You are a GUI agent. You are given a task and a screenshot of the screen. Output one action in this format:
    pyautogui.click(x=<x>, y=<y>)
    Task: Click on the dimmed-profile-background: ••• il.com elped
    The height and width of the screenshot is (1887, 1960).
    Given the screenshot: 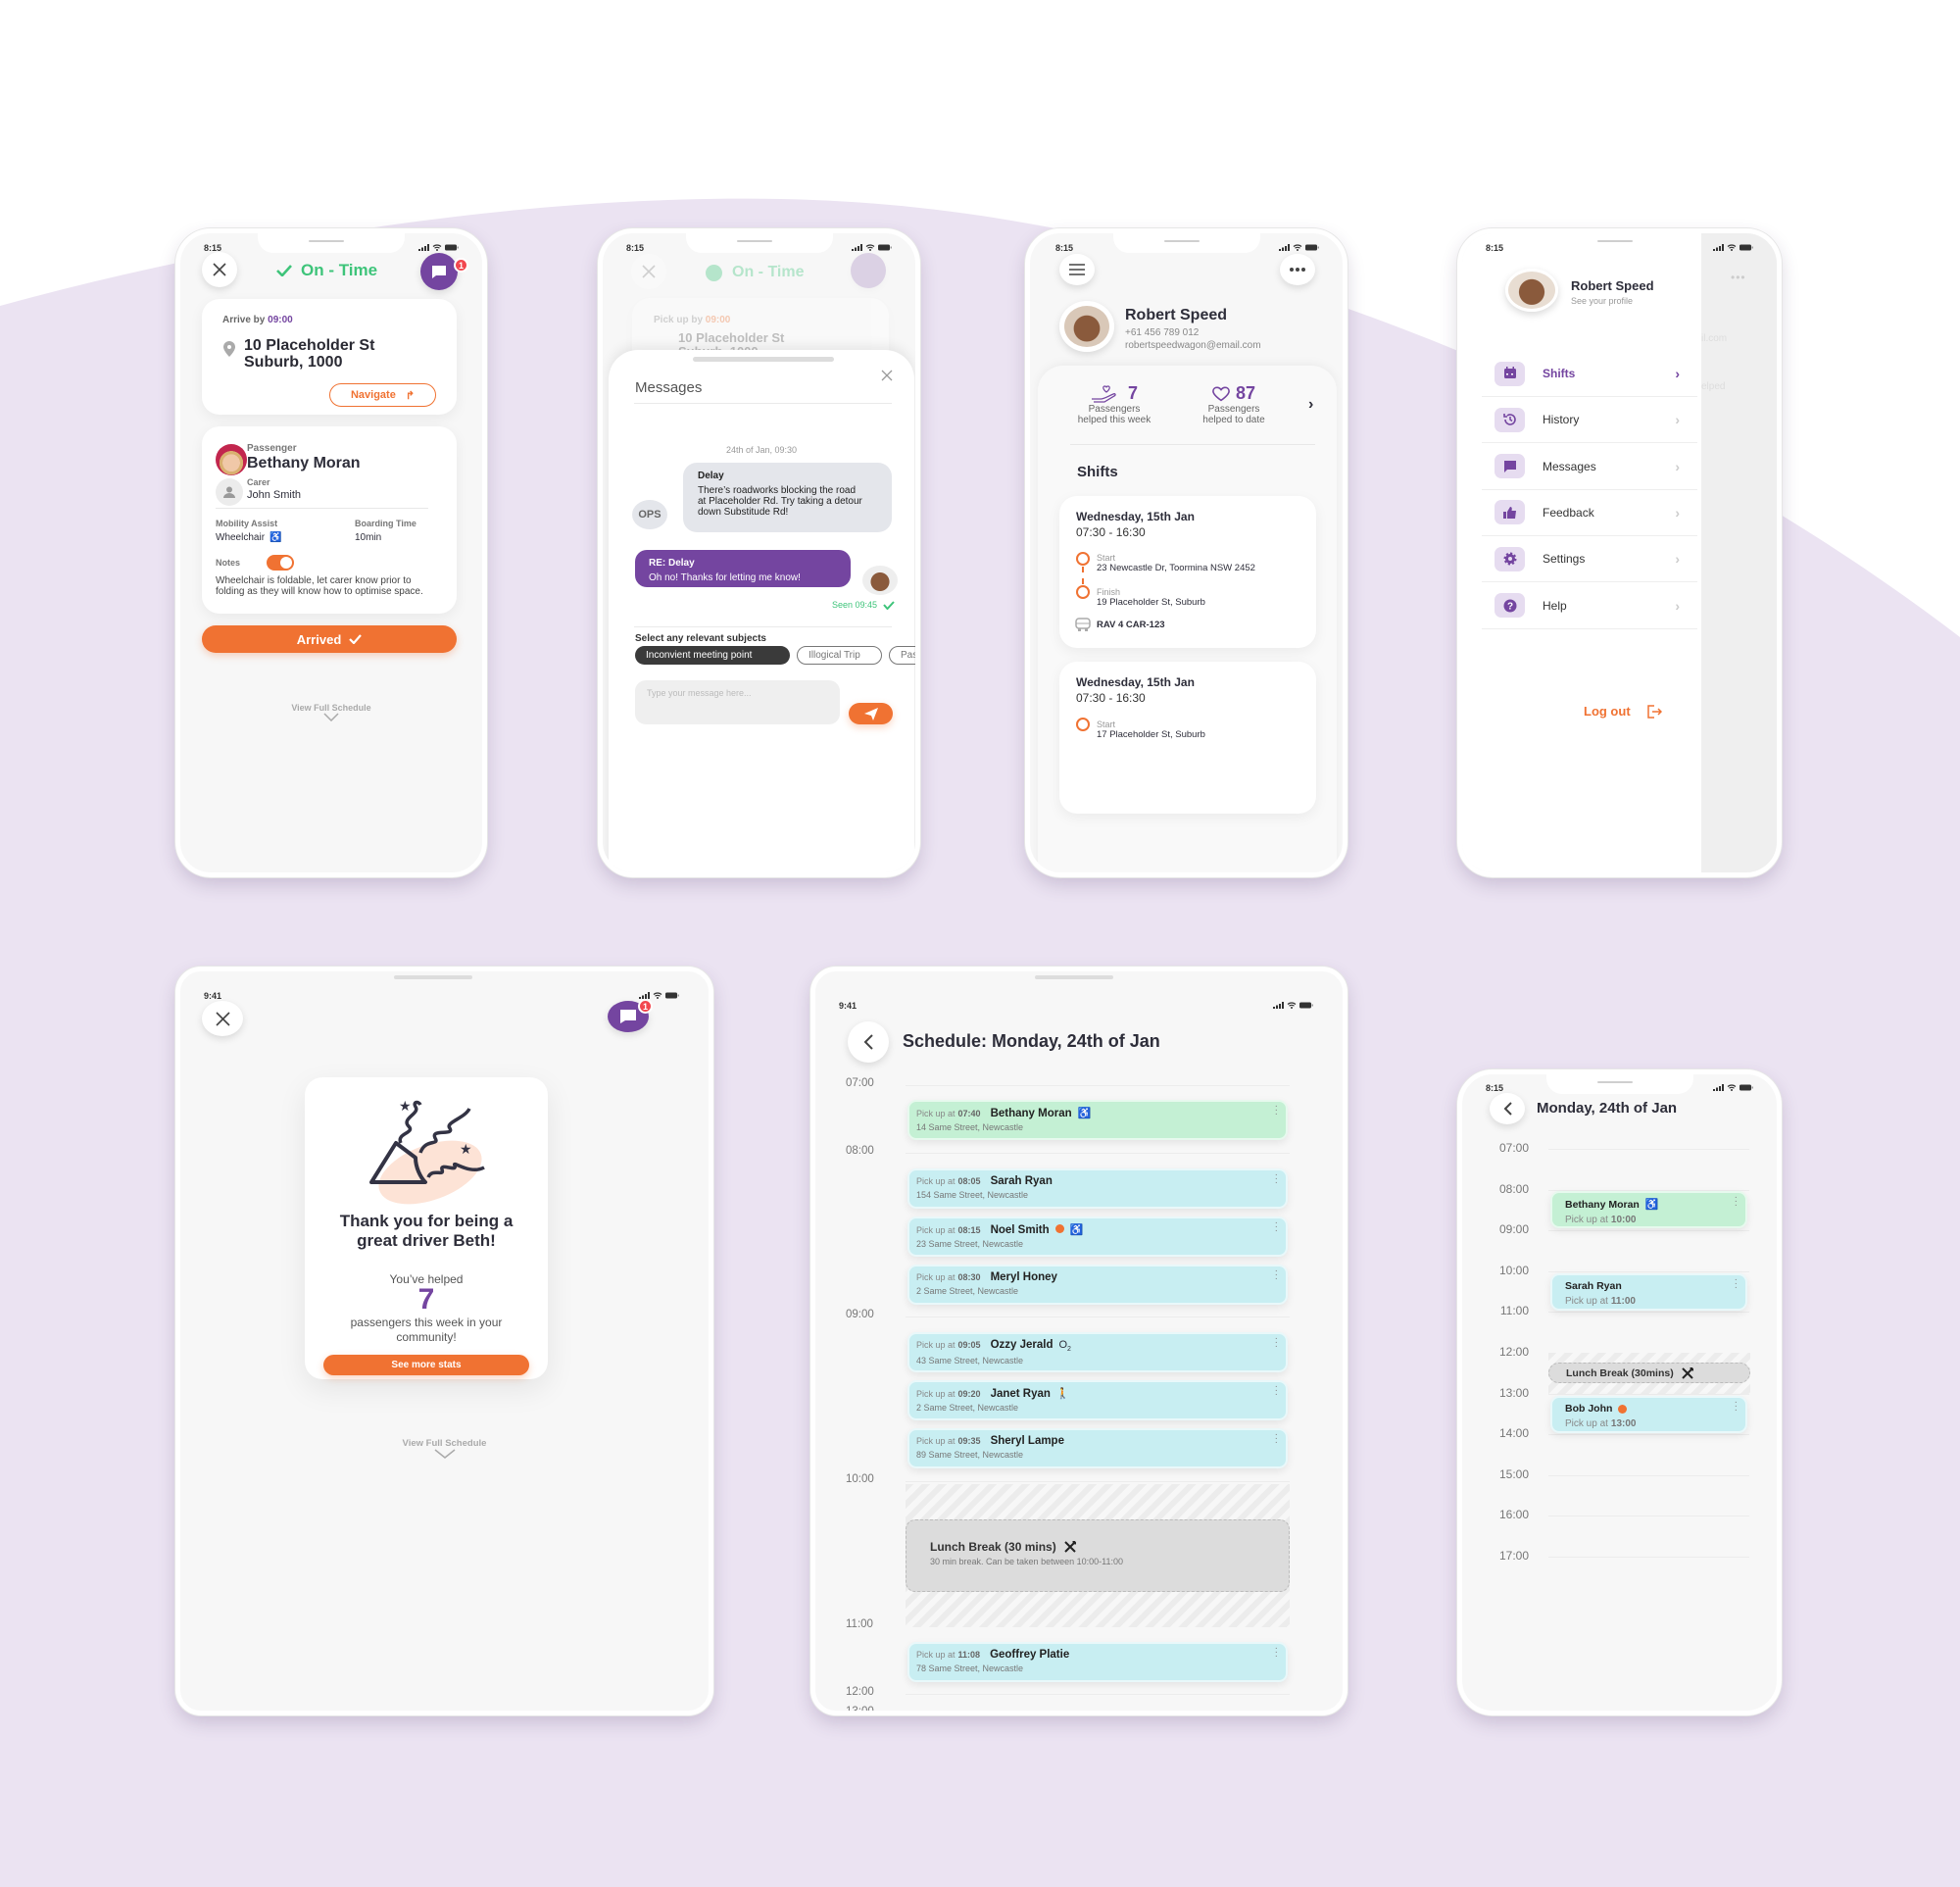 What is the action you would take?
    pyautogui.click(x=1739, y=552)
    